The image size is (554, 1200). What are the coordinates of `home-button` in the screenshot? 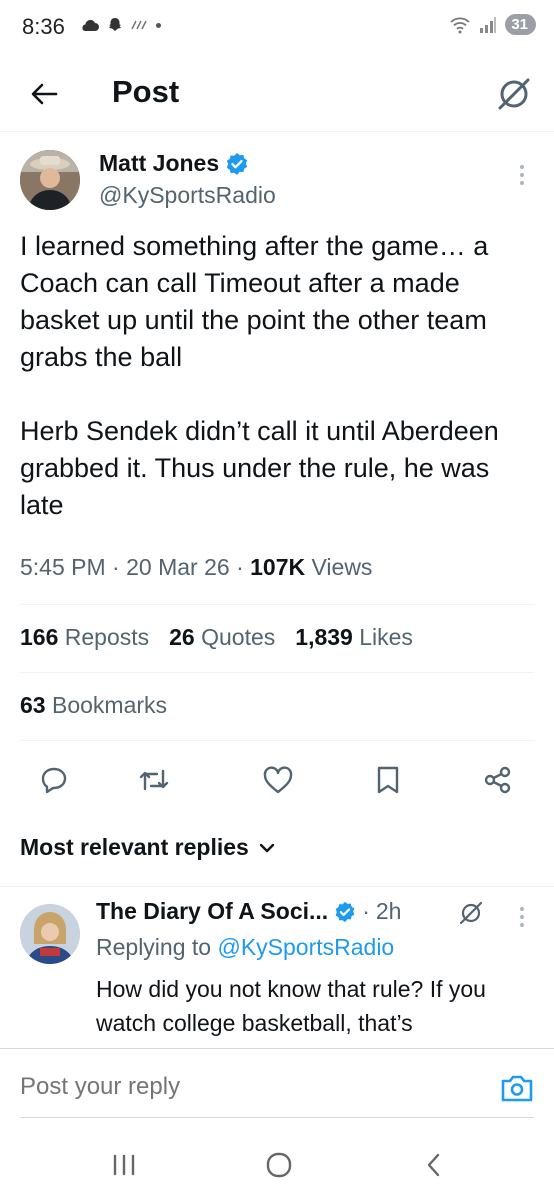 It's located at (279, 1165).